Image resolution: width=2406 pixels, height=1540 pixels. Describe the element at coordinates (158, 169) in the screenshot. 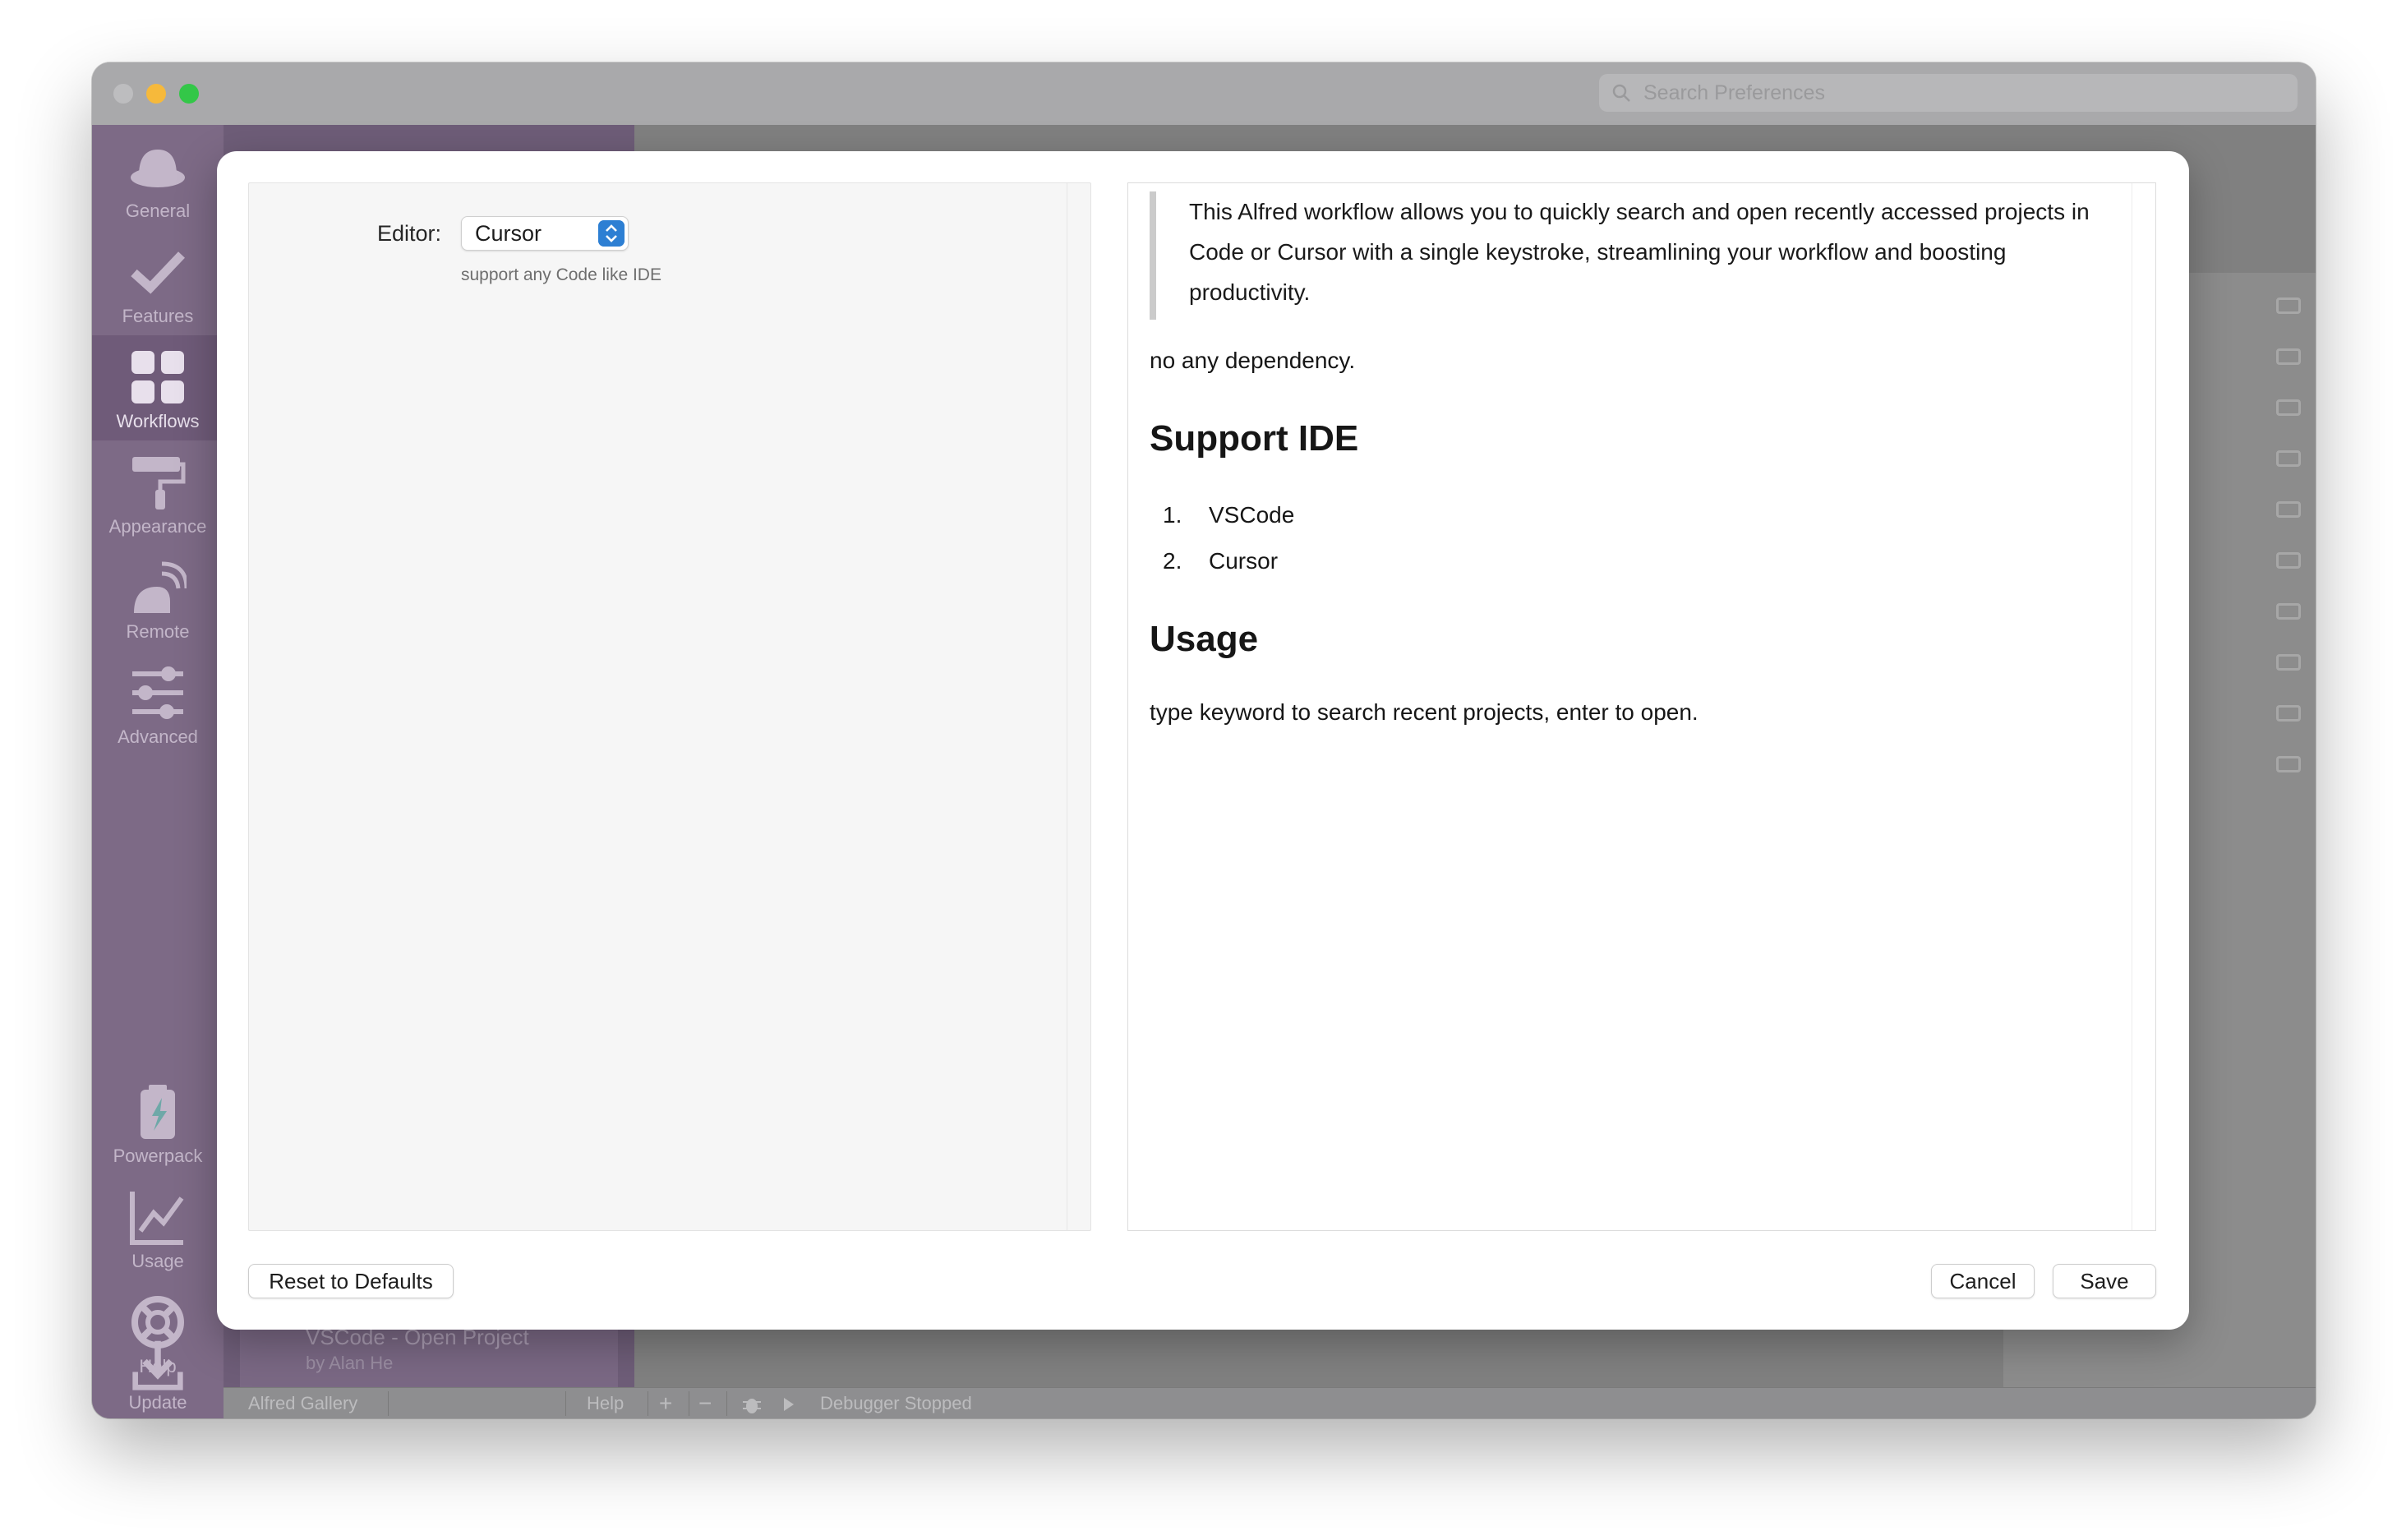

I see `hat-icon` at that location.